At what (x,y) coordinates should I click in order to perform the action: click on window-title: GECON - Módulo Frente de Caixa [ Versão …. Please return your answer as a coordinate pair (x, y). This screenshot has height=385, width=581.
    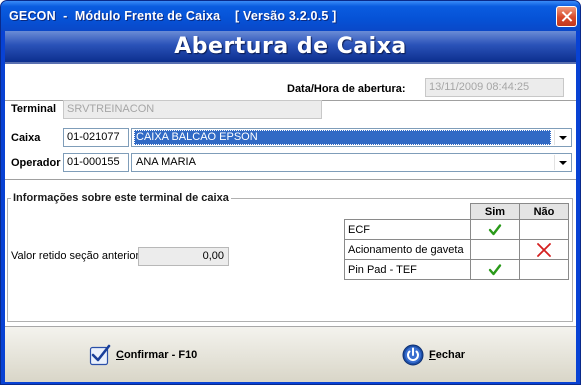
    Looking at the image, I should click on (173, 16).